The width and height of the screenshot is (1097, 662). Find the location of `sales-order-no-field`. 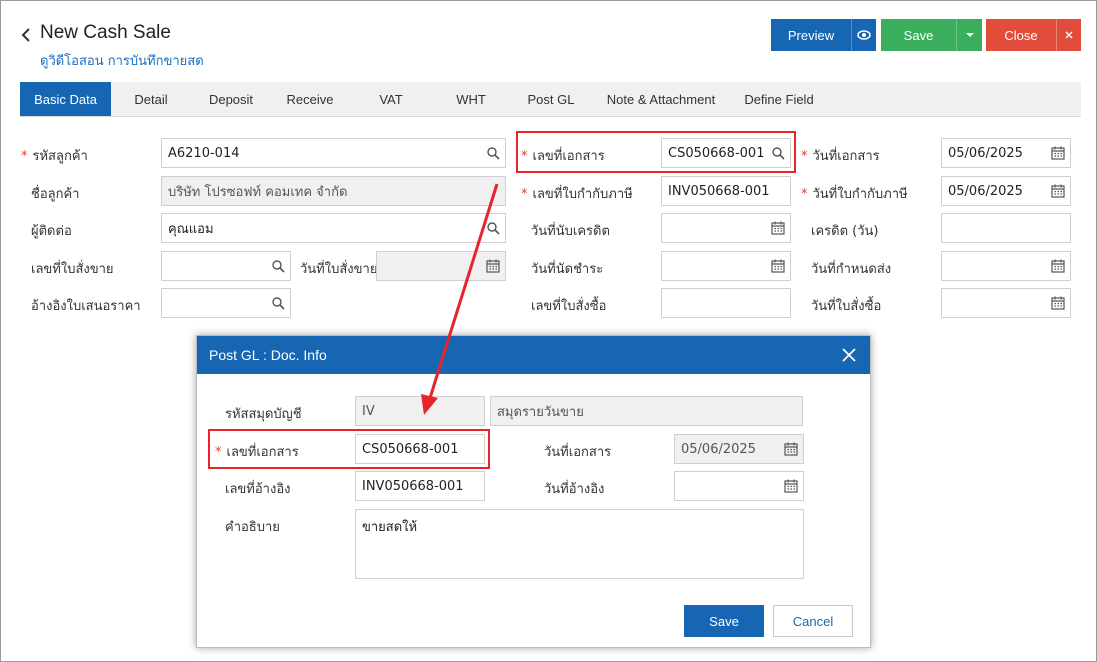

sales-order-no-field is located at coordinates (226, 266).